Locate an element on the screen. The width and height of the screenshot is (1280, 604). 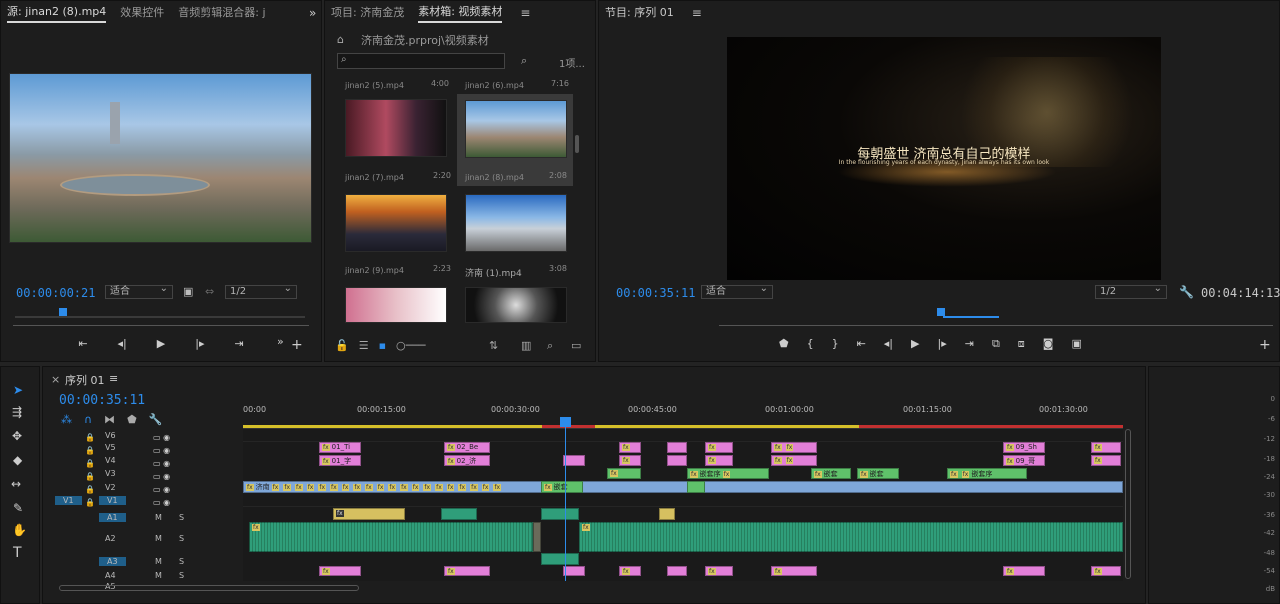
track-label-a3: A3 is located at coordinates (112, 561).